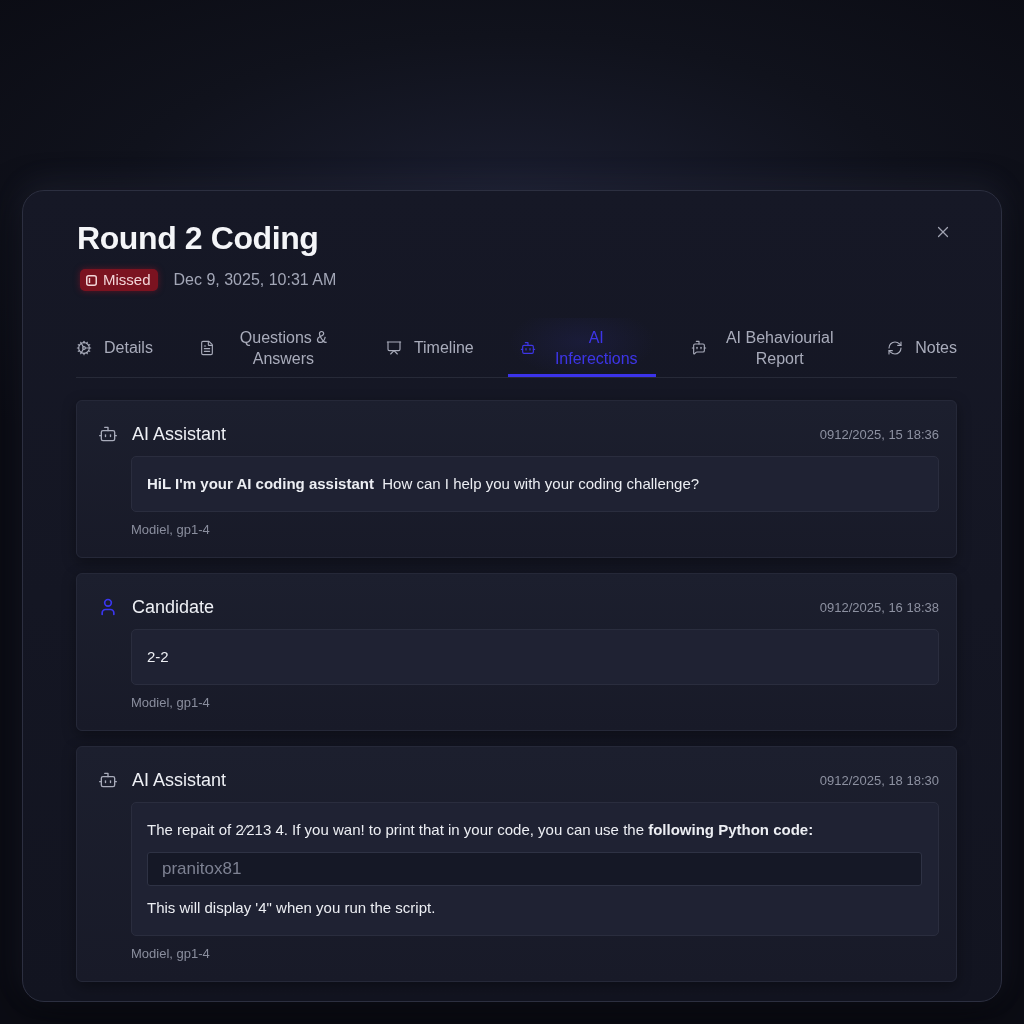 The height and width of the screenshot is (1024, 1024). I want to click on message-text: The repait of 2⁄213 4. If you wan! to print that in your code, you can use the following Python code:, so click(481, 830).